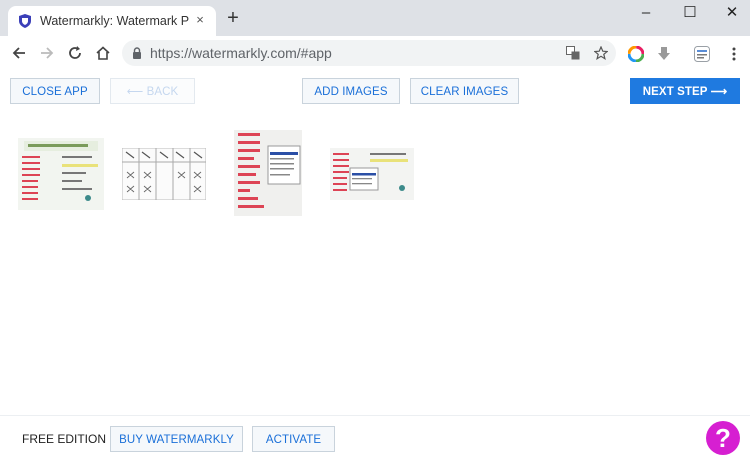 Image resolution: width=750 pixels, height=462 pixels. Describe the element at coordinates (19, 53) in the screenshot. I see `back-arrow-icon` at that location.